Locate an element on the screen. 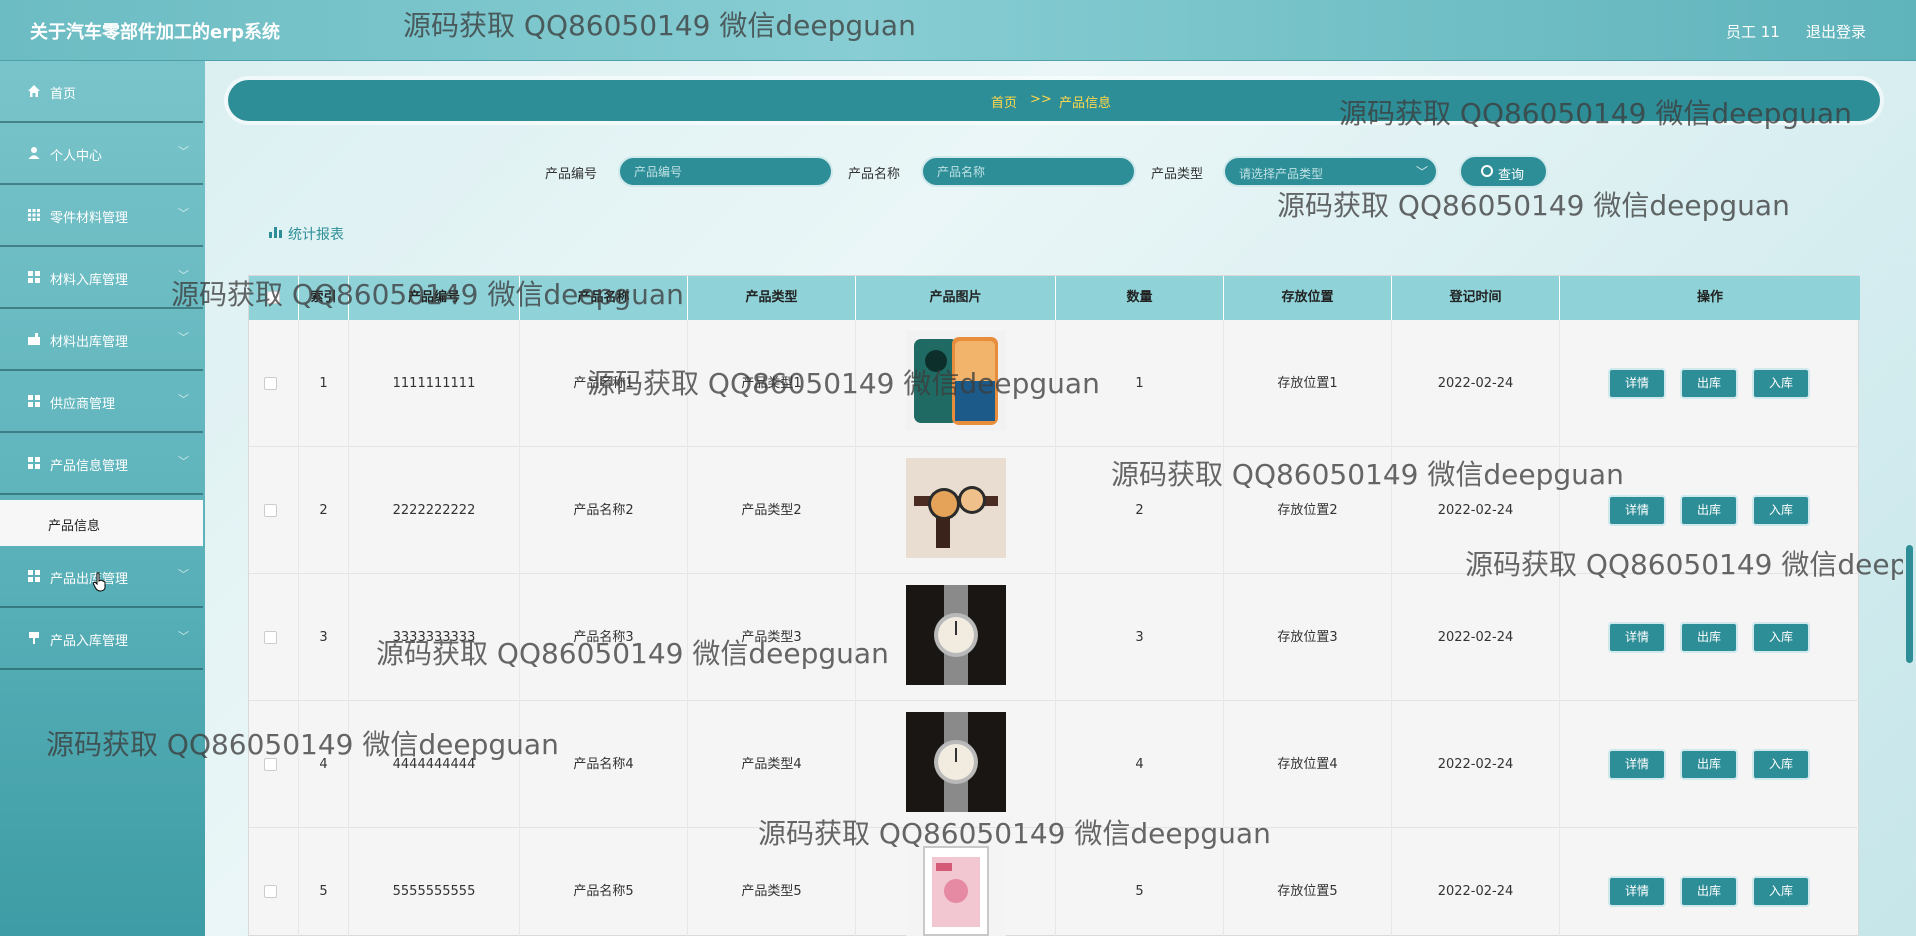 The image size is (1916, 936). cell-index: 3 is located at coordinates (324, 637).